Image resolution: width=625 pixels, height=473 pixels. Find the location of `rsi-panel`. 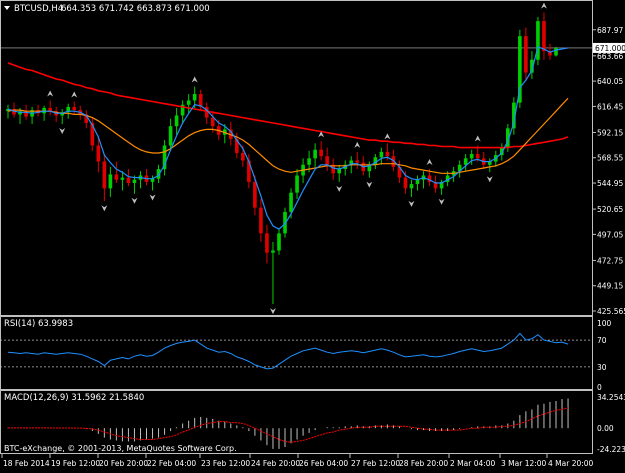

rsi-panel is located at coordinates (296, 351).